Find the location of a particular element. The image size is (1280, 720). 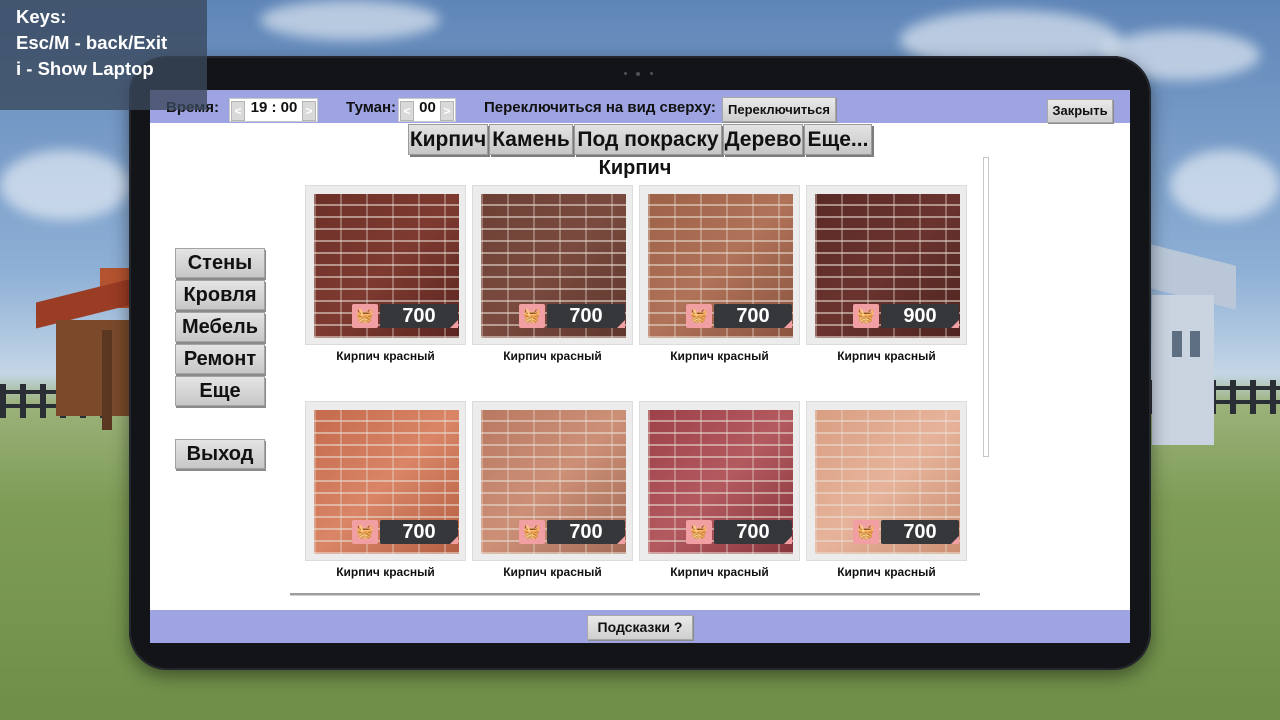

sidebar-item-furniture: Мебель is located at coordinates (220, 327).